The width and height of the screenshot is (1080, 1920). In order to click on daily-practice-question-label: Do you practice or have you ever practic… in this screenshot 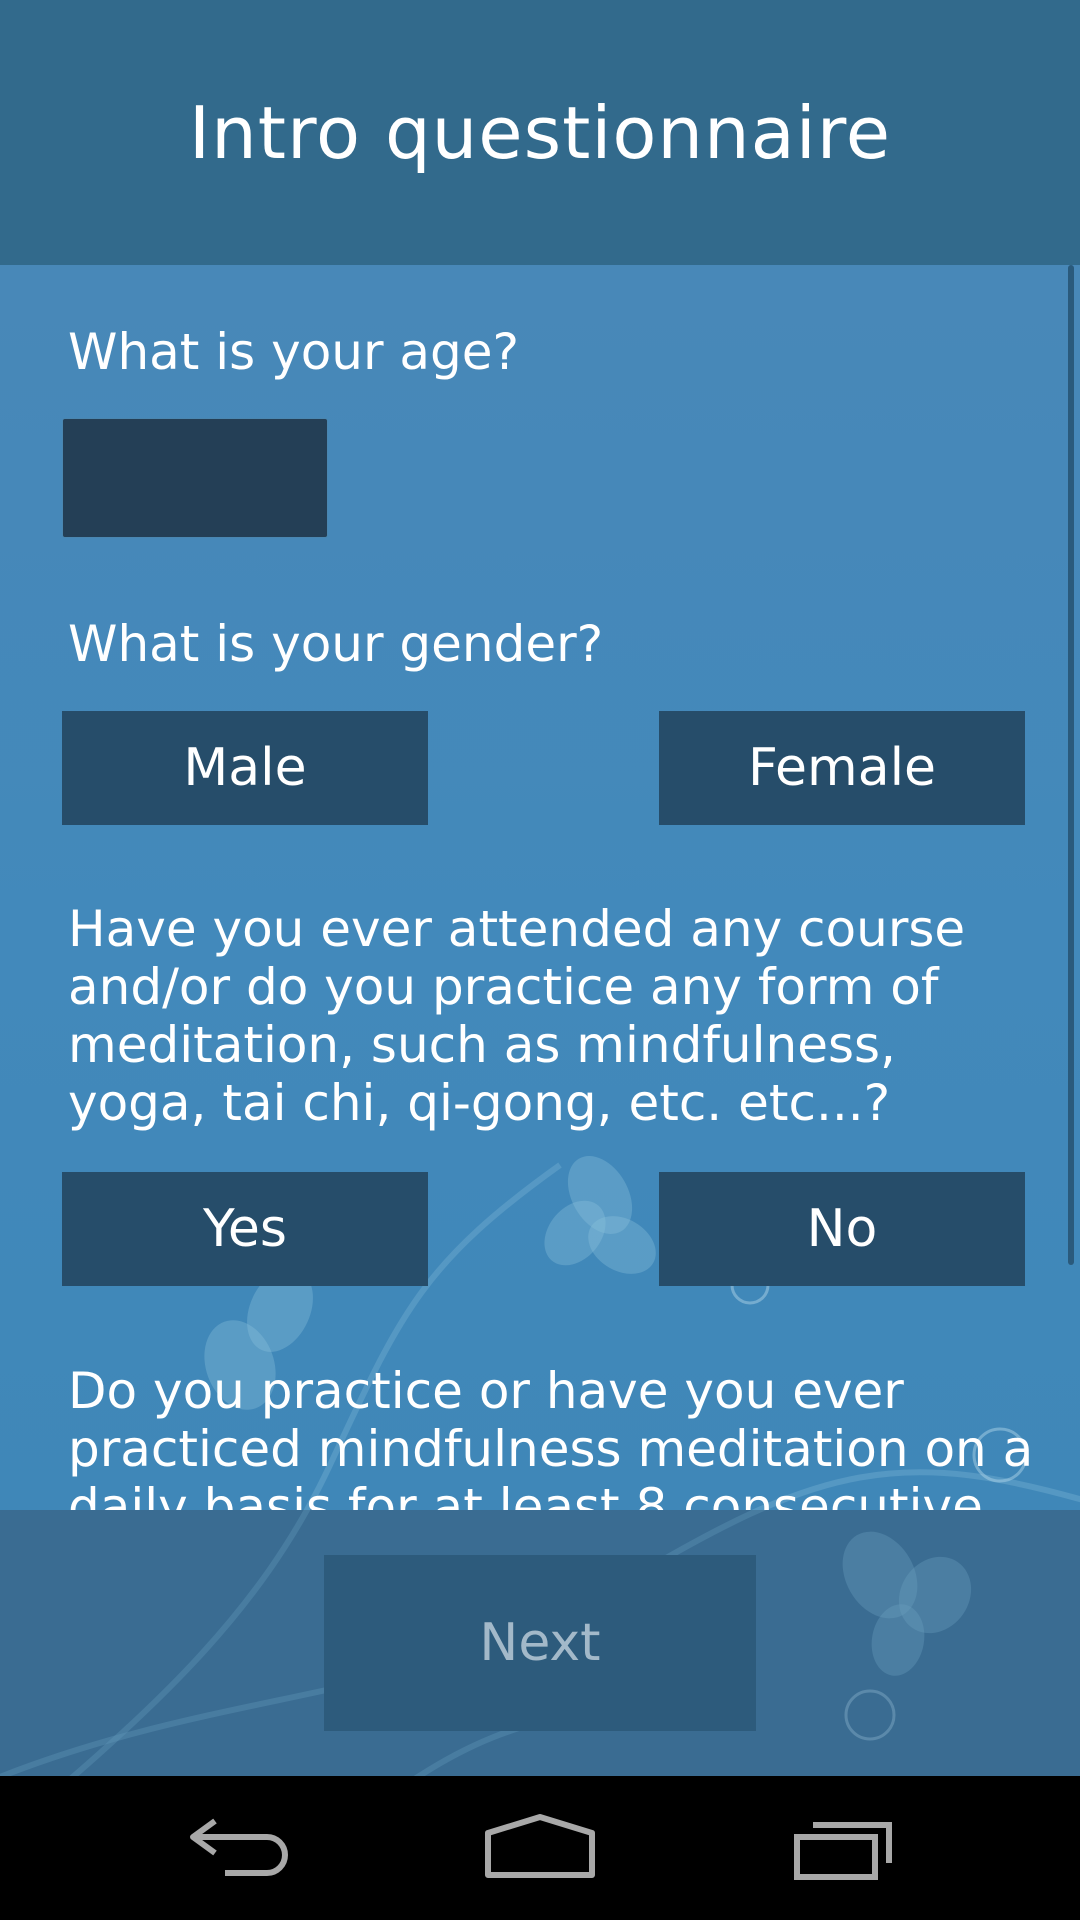, I will do `click(551, 1436)`.